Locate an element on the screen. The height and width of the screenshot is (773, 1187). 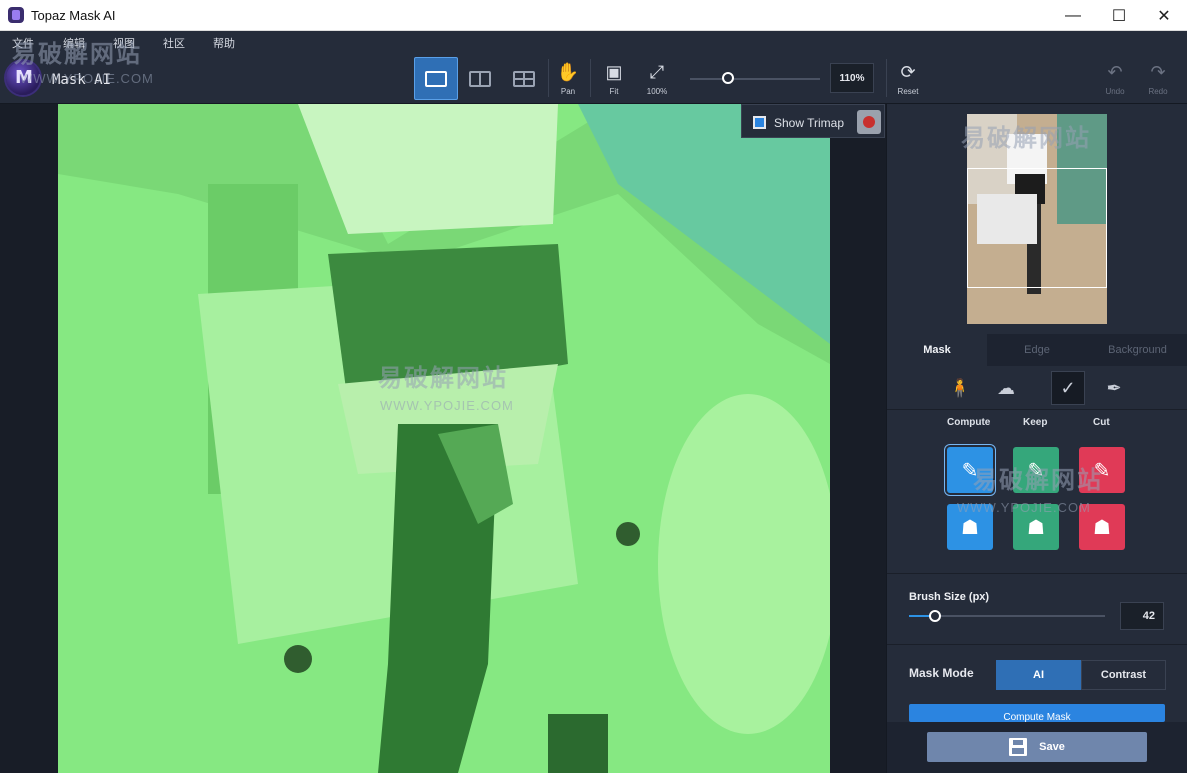
single-view-button is located at coordinates (436, 78).